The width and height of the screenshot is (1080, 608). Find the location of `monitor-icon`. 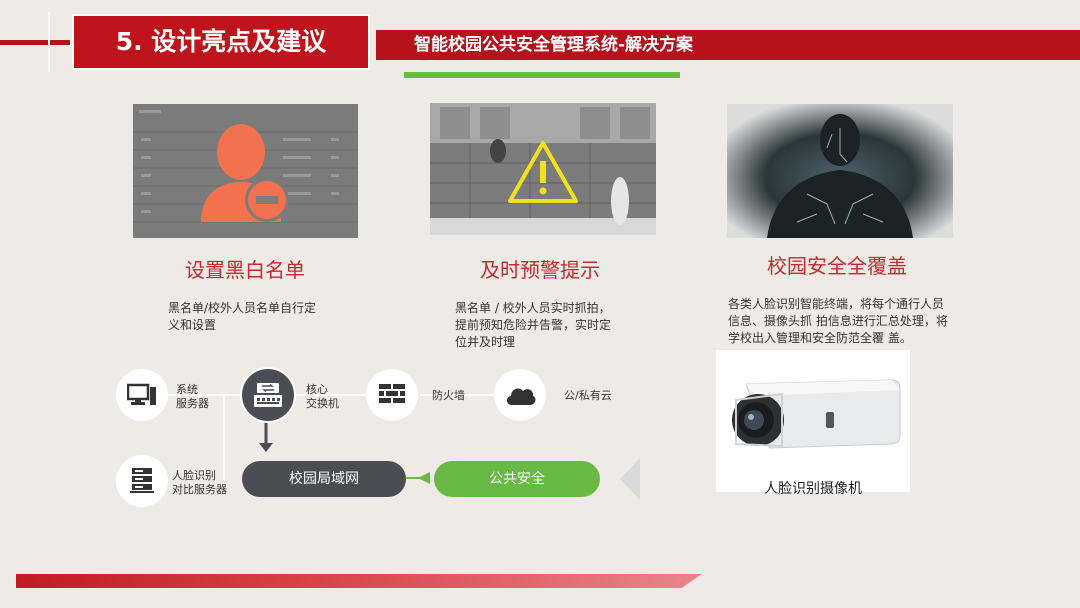

monitor-icon is located at coordinates (141, 394).